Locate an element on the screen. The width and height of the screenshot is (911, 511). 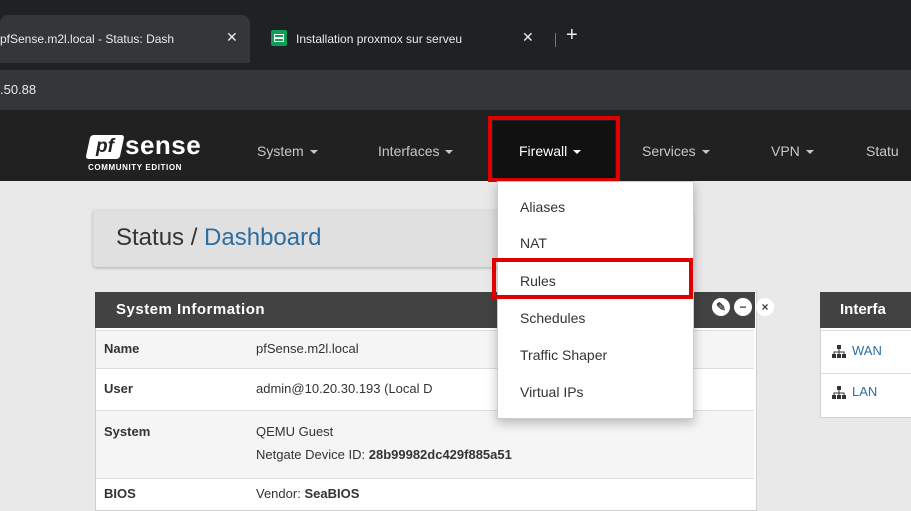
interface-wan-link: WAN is located at coordinates (867, 350).